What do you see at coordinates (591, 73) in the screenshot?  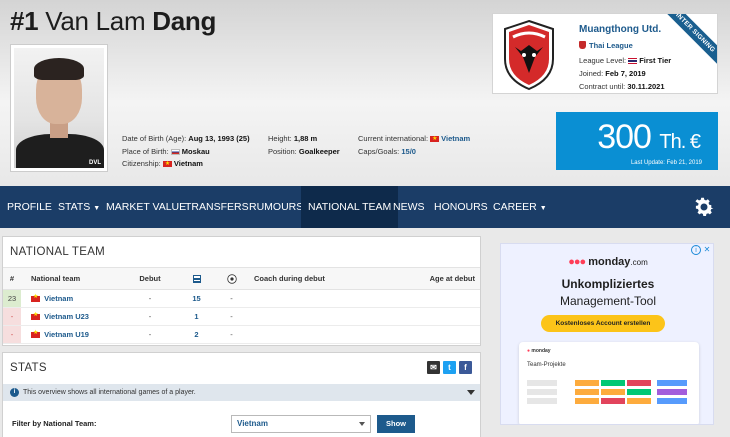 I see `joined-label: Joined:` at bounding box center [591, 73].